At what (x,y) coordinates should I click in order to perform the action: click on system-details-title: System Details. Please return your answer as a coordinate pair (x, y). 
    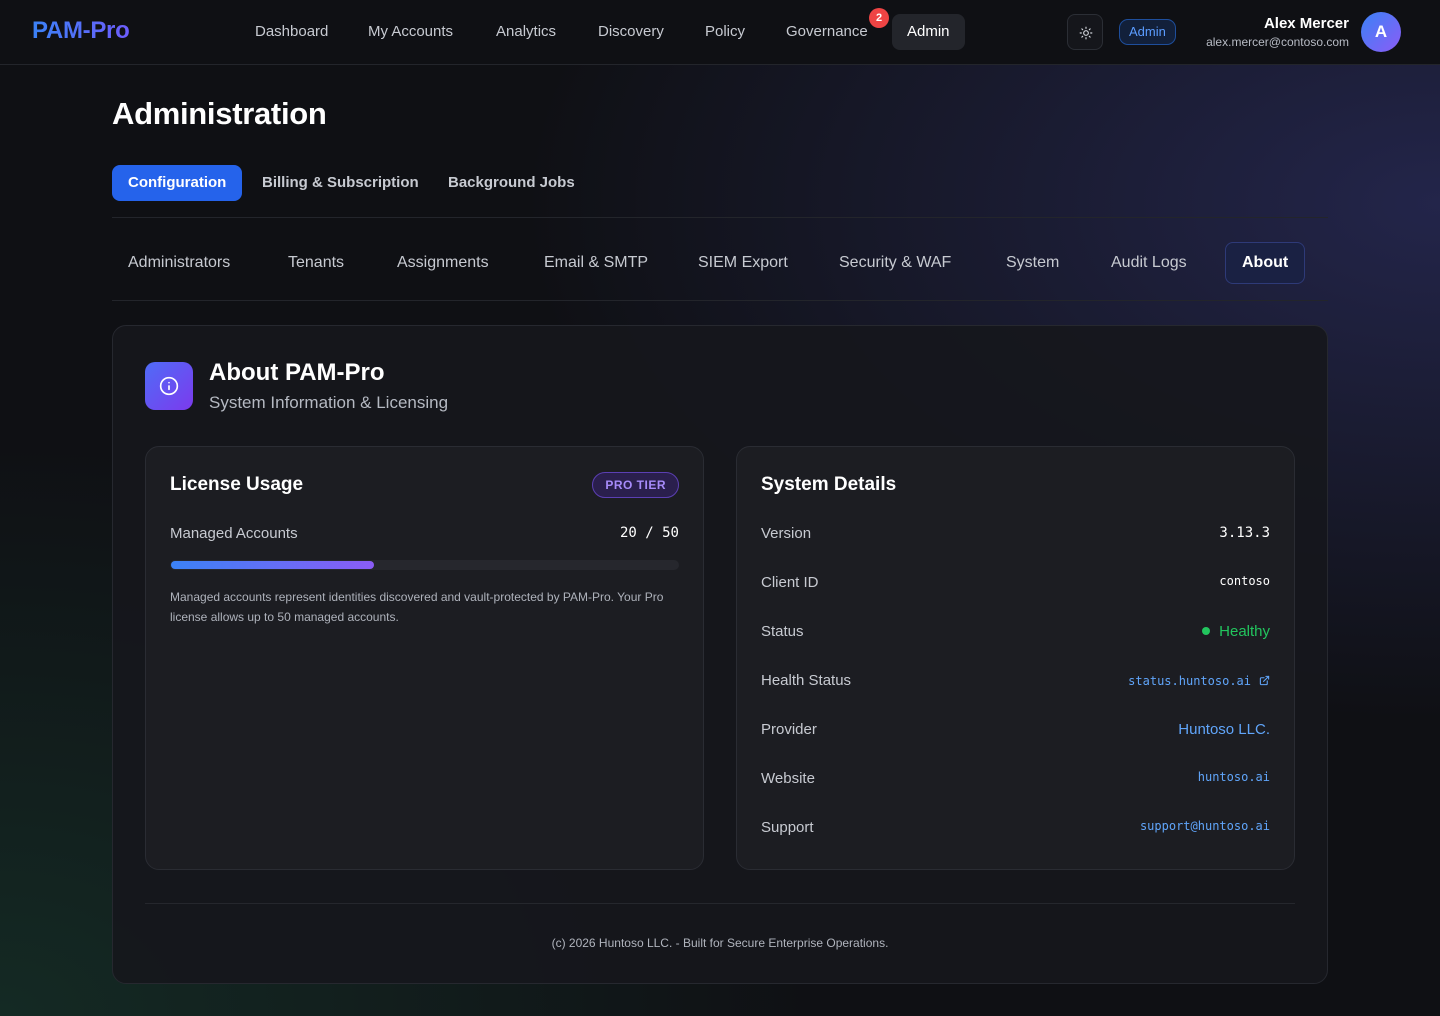
    Looking at the image, I should click on (829, 484).